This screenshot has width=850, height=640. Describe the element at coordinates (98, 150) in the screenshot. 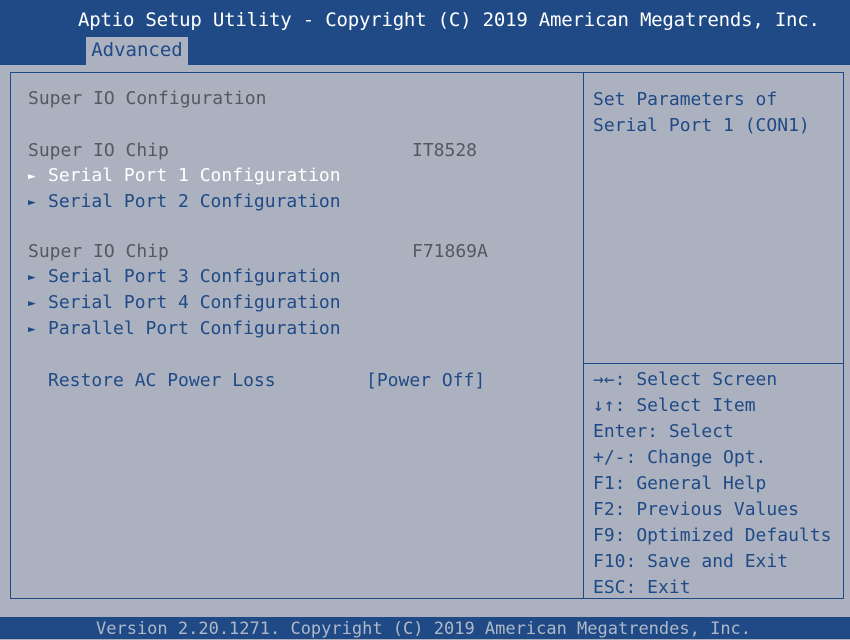

I see `super-io-chip-1-label: Super IO Chip` at that location.